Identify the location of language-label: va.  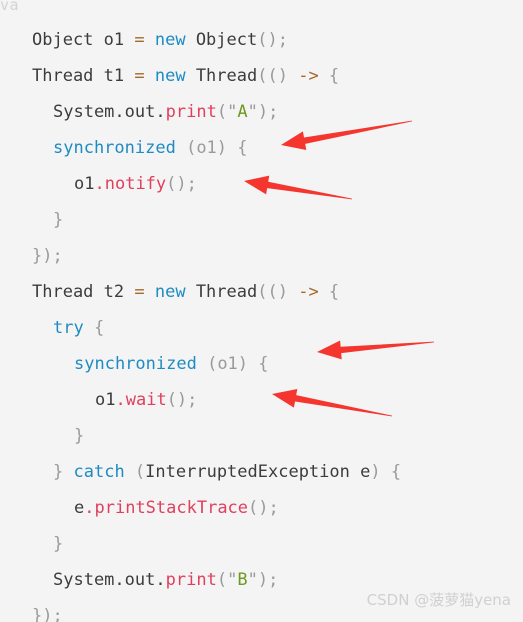
(10, 7).